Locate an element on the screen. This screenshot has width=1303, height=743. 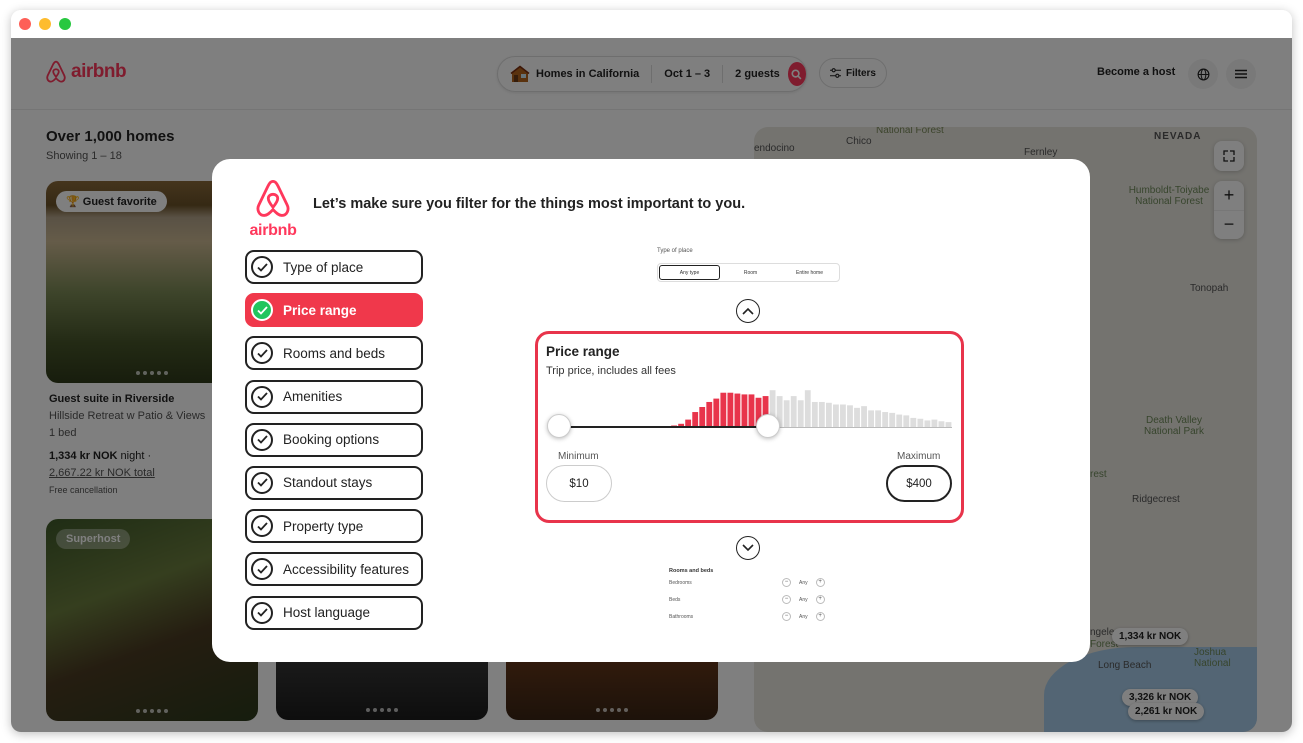
filter-step-price-range: Price range is located at coordinates (334, 310).